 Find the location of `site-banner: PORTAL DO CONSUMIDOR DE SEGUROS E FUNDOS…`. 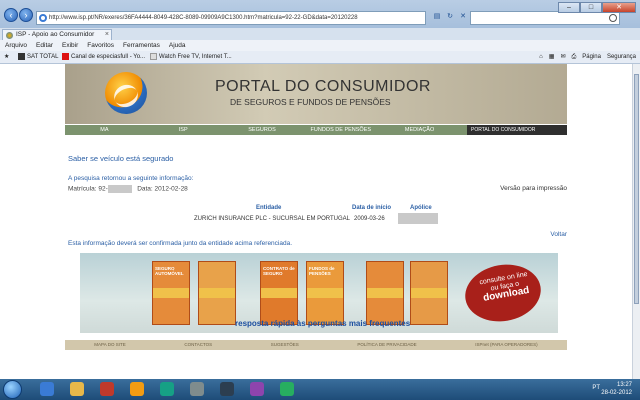

site-banner: PORTAL DO CONSUMIDOR DE SEGUROS E FUNDOS… is located at coordinates (316, 94).